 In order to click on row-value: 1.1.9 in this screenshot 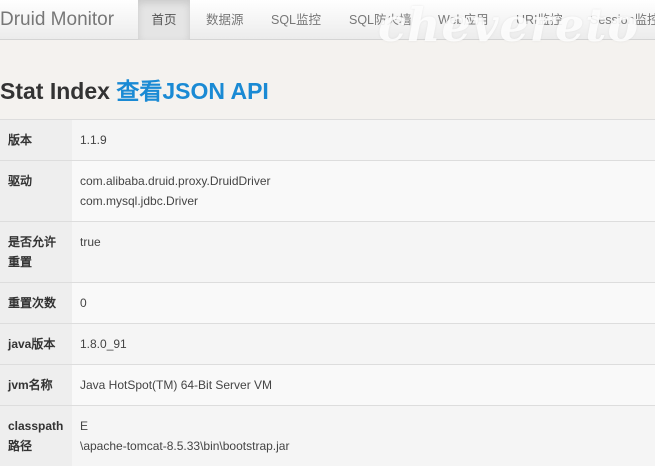, I will do `click(363, 140)`.